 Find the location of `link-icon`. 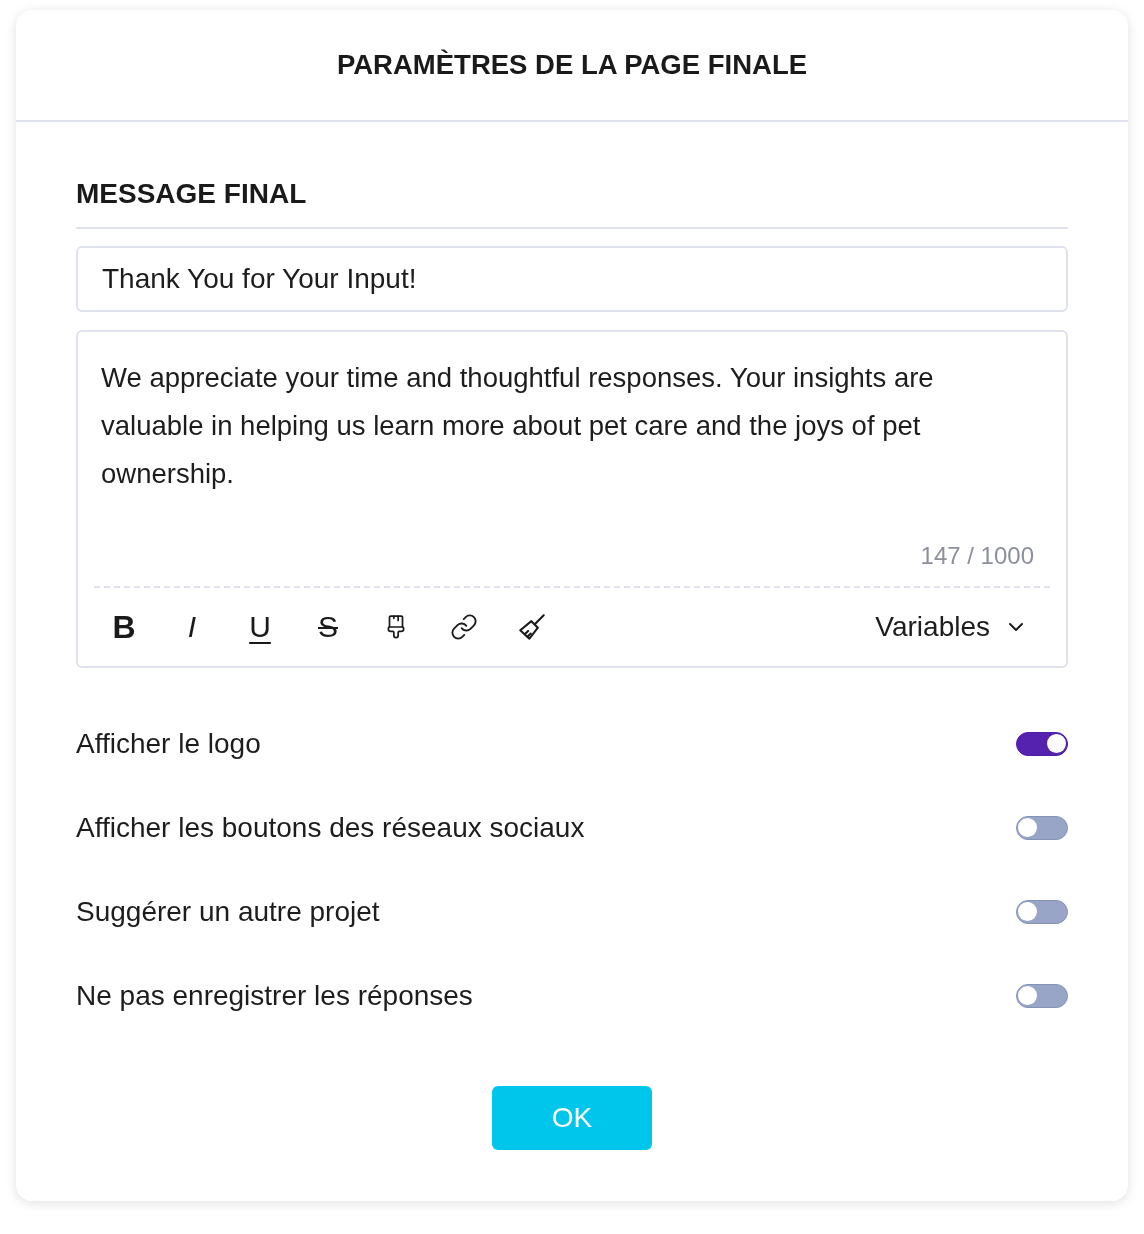

link-icon is located at coordinates (464, 627).